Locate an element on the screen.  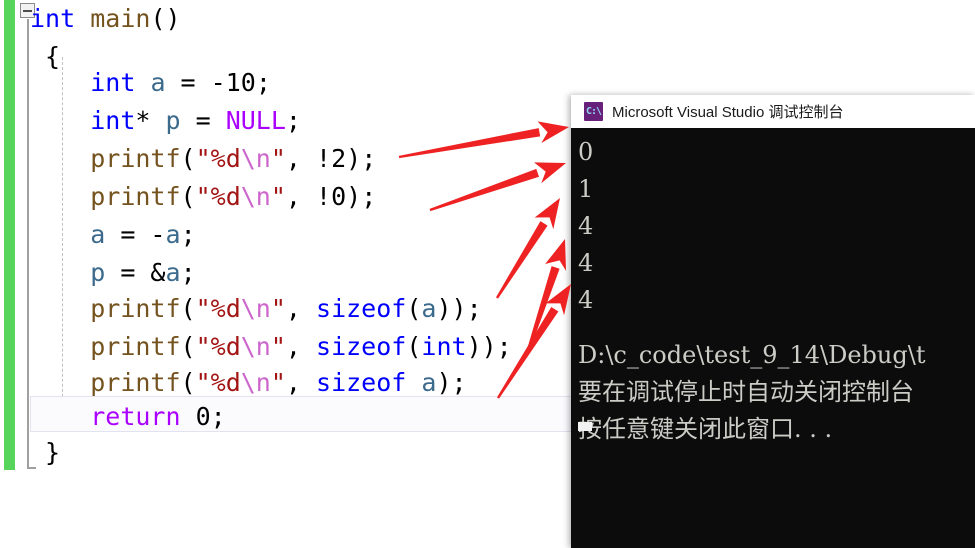
line-printf-sizeof-a: printf("%d\n", sizeof(a)); is located at coordinates (256, 309).